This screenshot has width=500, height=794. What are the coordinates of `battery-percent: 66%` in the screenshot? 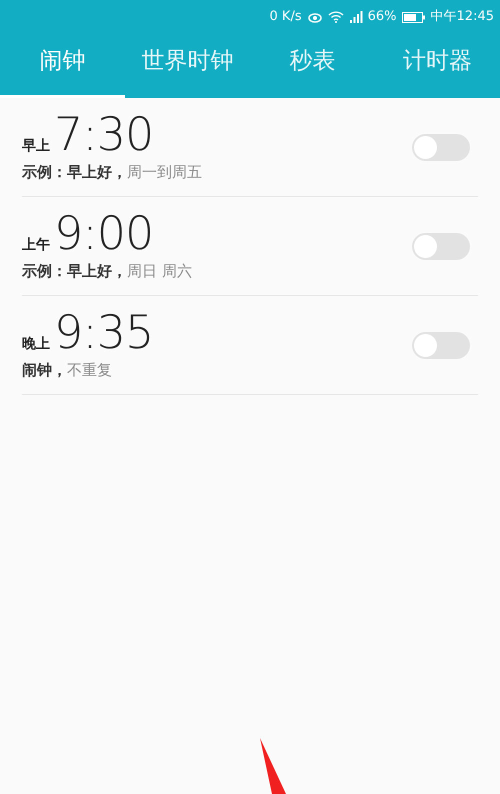 It's located at (382, 17).